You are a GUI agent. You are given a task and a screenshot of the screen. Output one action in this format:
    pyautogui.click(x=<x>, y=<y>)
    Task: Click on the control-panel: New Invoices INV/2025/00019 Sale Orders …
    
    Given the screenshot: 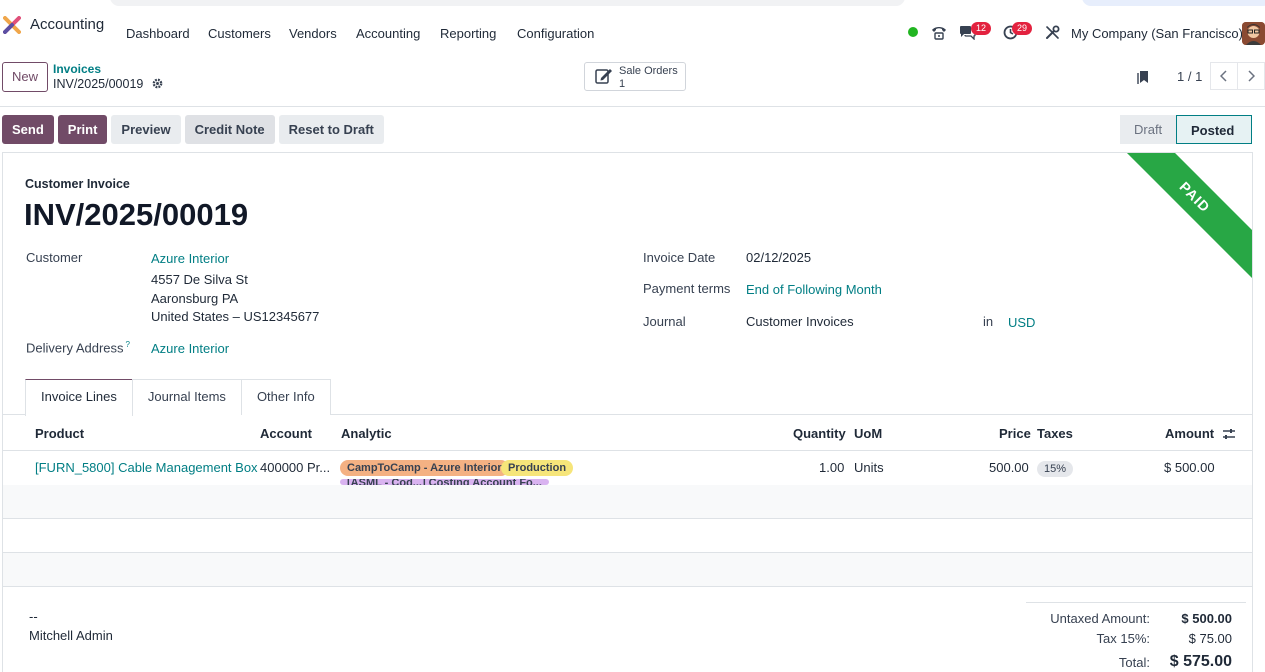 What is the action you would take?
    pyautogui.click(x=632, y=82)
    